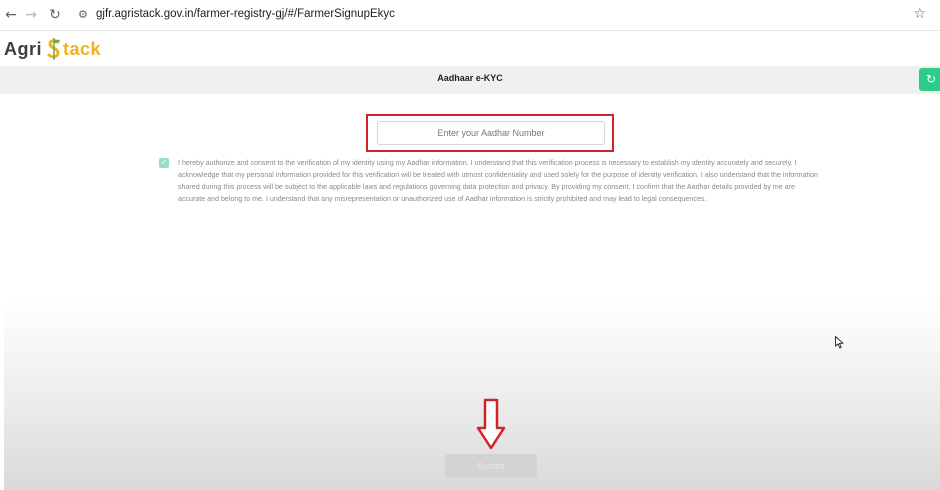 The width and height of the screenshot is (940, 490). What do you see at coordinates (919, 14) in the screenshot?
I see `bookmark-star-icon: ☆` at bounding box center [919, 14].